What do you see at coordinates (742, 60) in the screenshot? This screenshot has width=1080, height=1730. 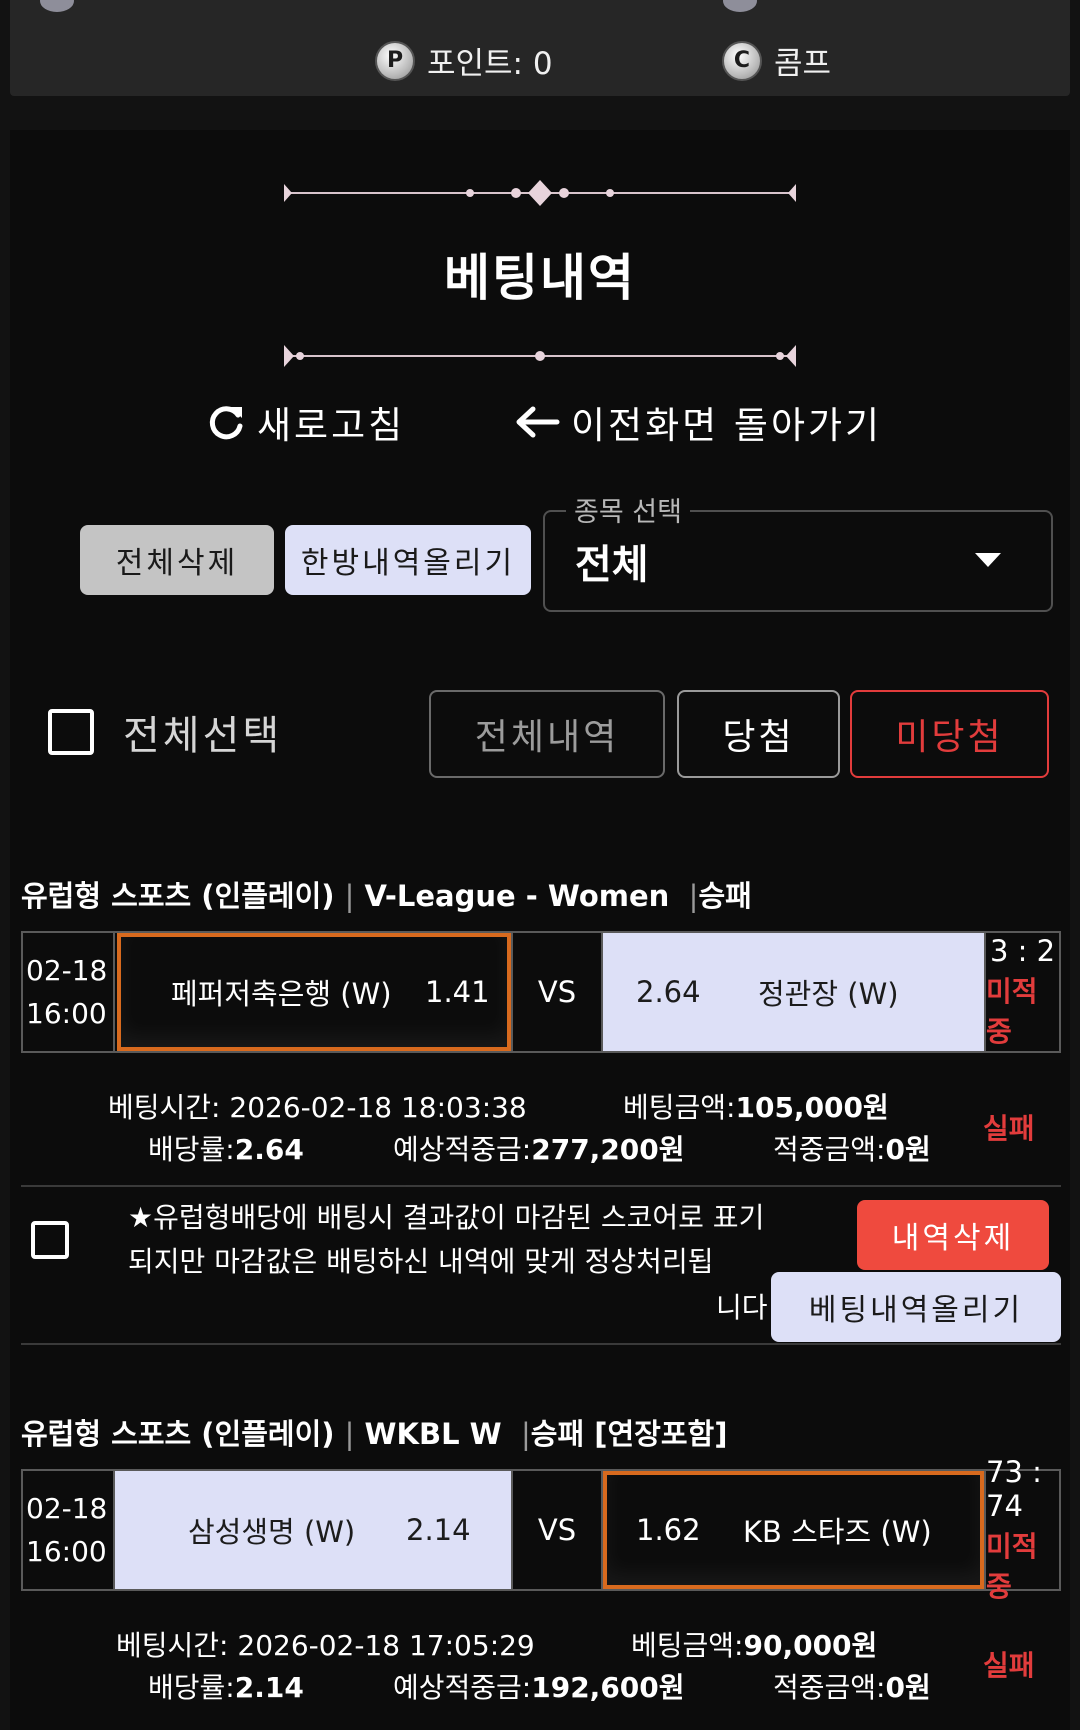 I see `comp-icon: C` at bounding box center [742, 60].